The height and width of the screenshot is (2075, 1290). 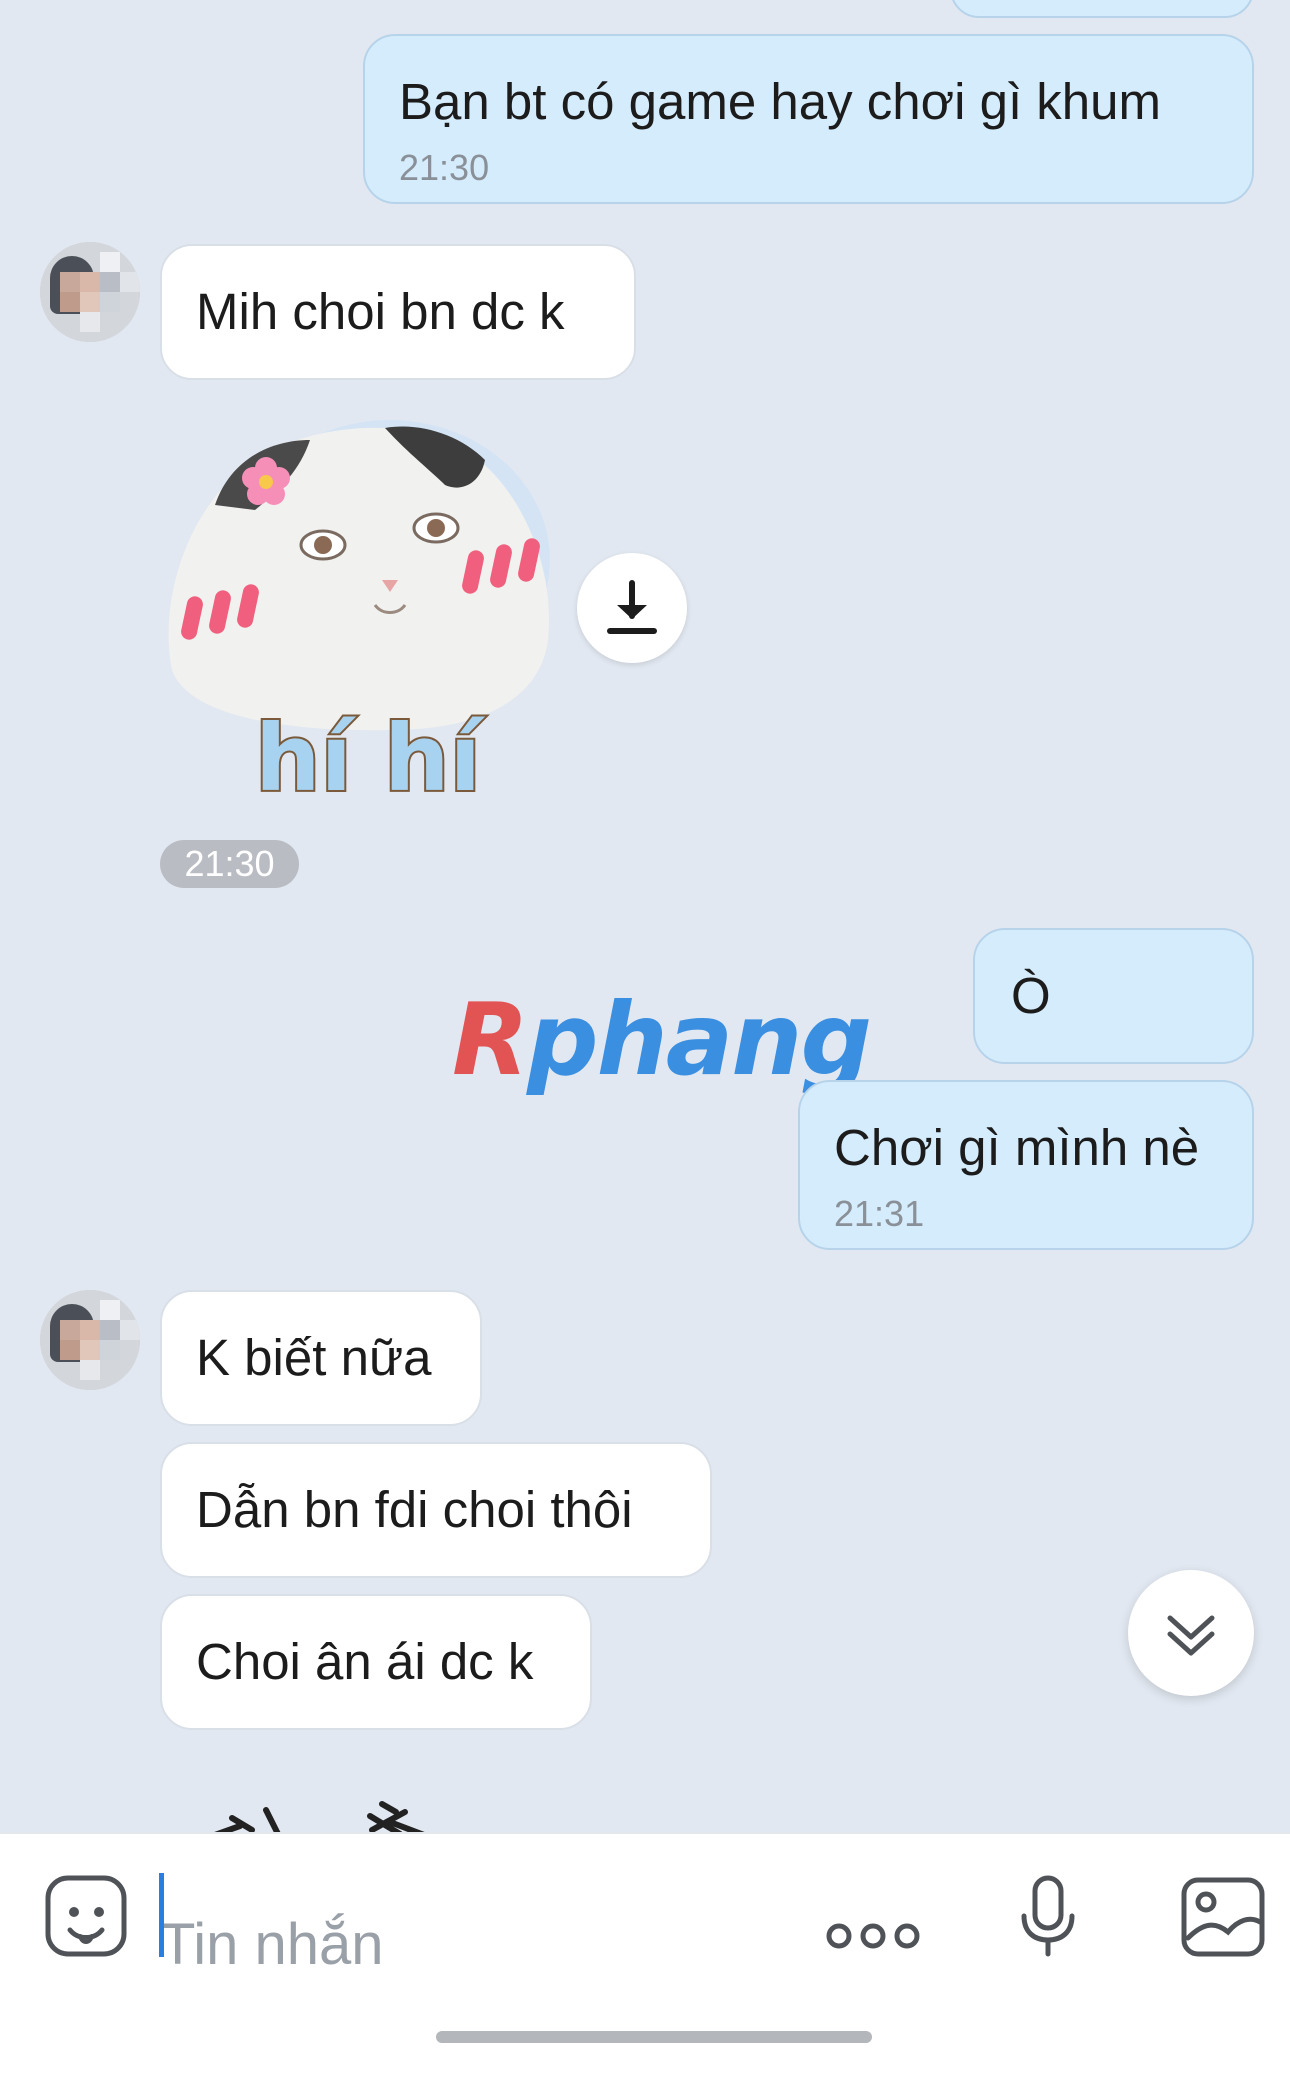 I want to click on text-cursor, so click(x=161, y=1915).